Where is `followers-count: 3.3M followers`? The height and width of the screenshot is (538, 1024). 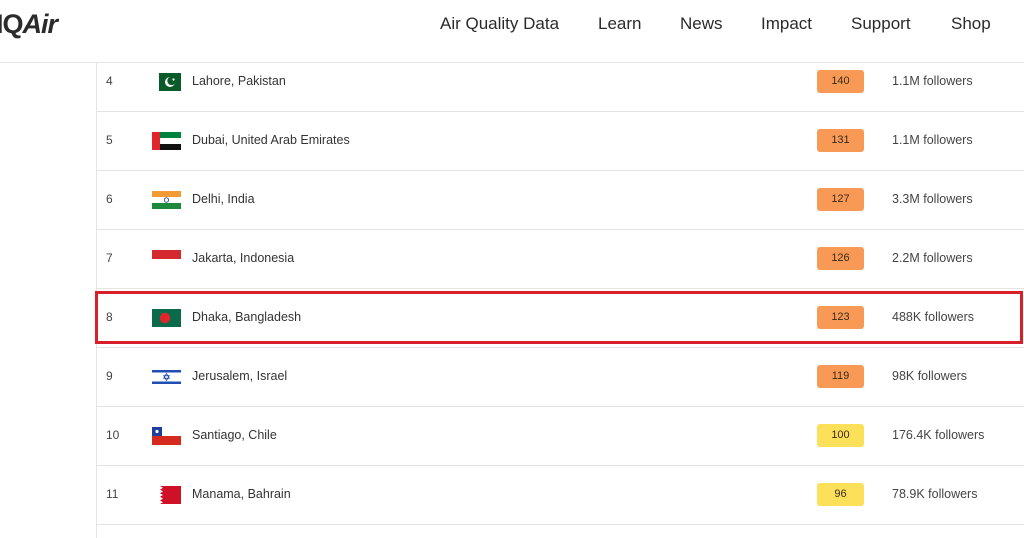 followers-count: 3.3M followers is located at coordinates (932, 199).